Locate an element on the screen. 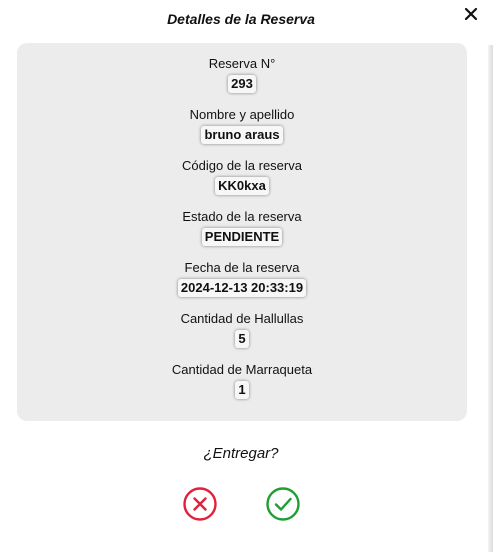 The image size is (493, 552). field-value: 1 is located at coordinates (242, 390).